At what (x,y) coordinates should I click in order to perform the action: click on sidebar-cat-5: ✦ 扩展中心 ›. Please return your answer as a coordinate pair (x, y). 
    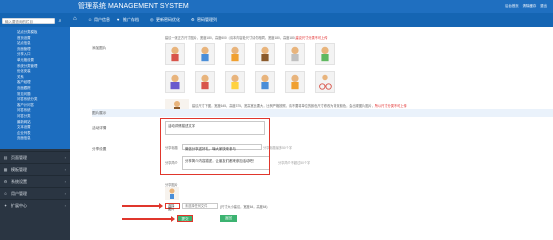
    Looking at the image, I should click on (35, 205).